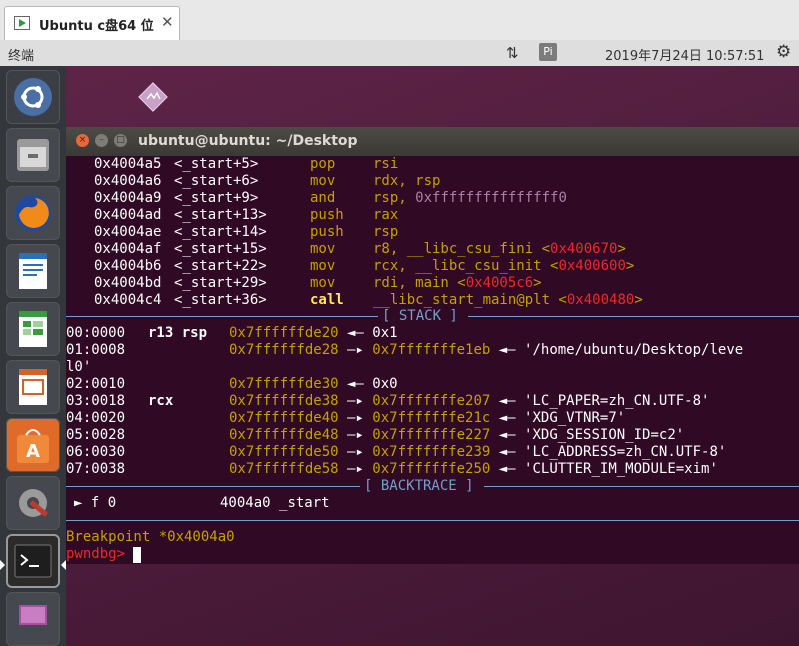 The width and height of the screenshot is (799, 646). I want to click on stack-registers: rcx, so click(161, 401).